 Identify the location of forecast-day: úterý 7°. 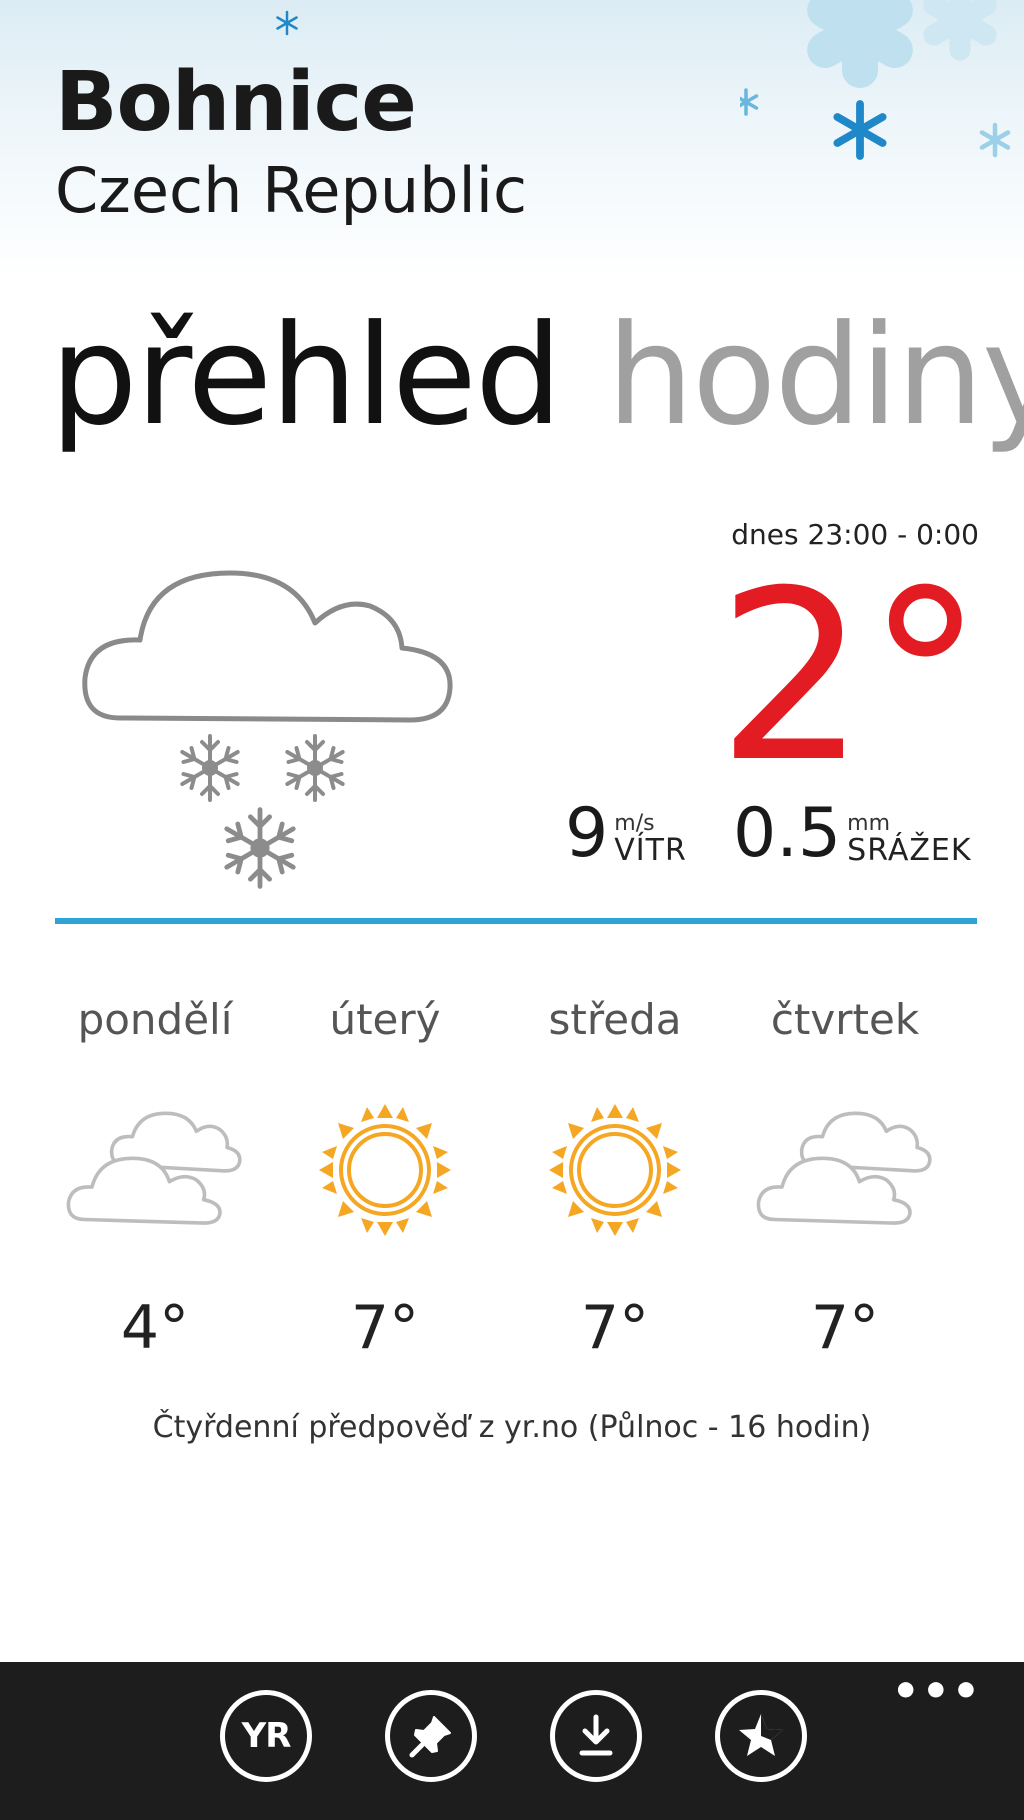
(385, 1179).